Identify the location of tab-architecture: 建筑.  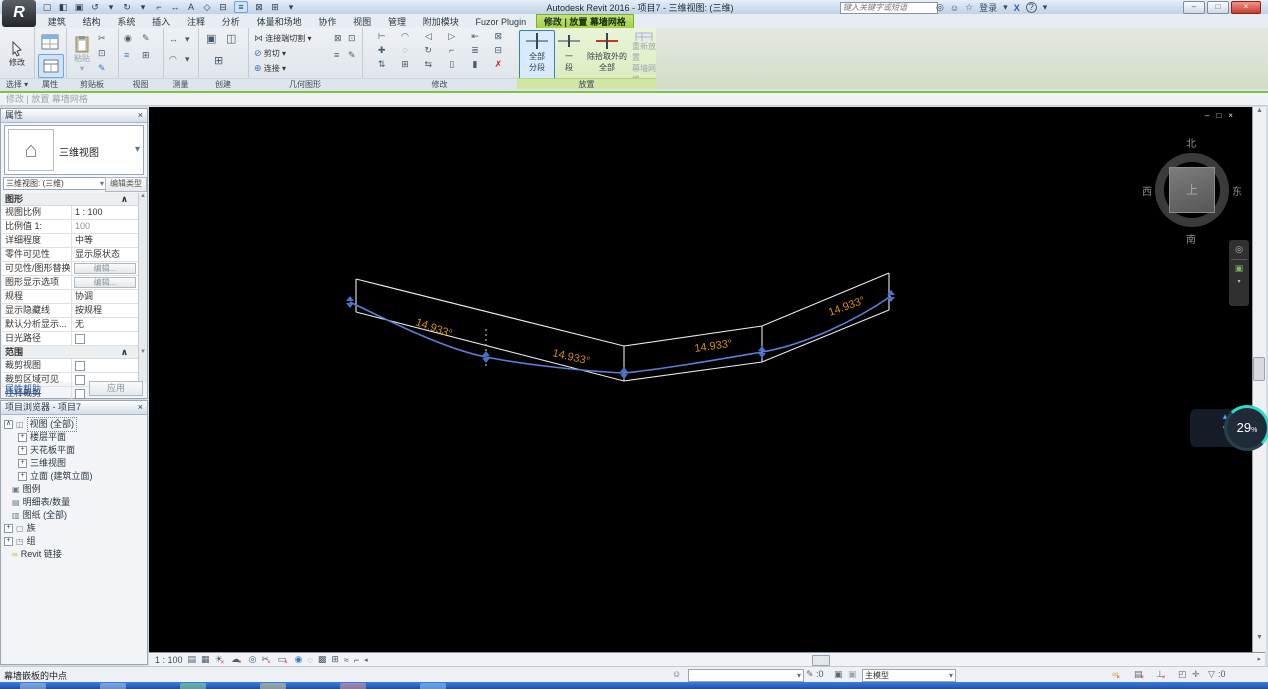
(57, 22).